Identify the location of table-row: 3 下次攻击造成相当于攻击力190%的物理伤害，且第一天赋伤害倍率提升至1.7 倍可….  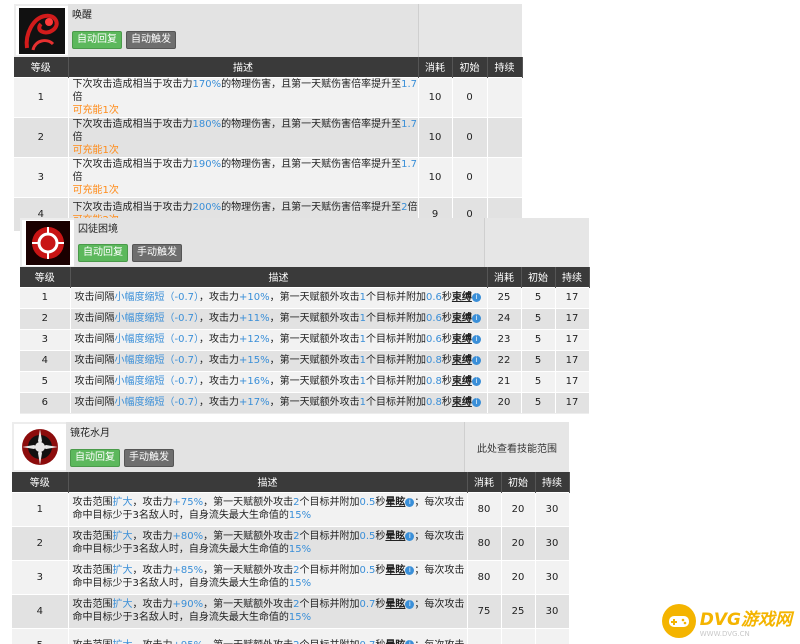
(268, 176).